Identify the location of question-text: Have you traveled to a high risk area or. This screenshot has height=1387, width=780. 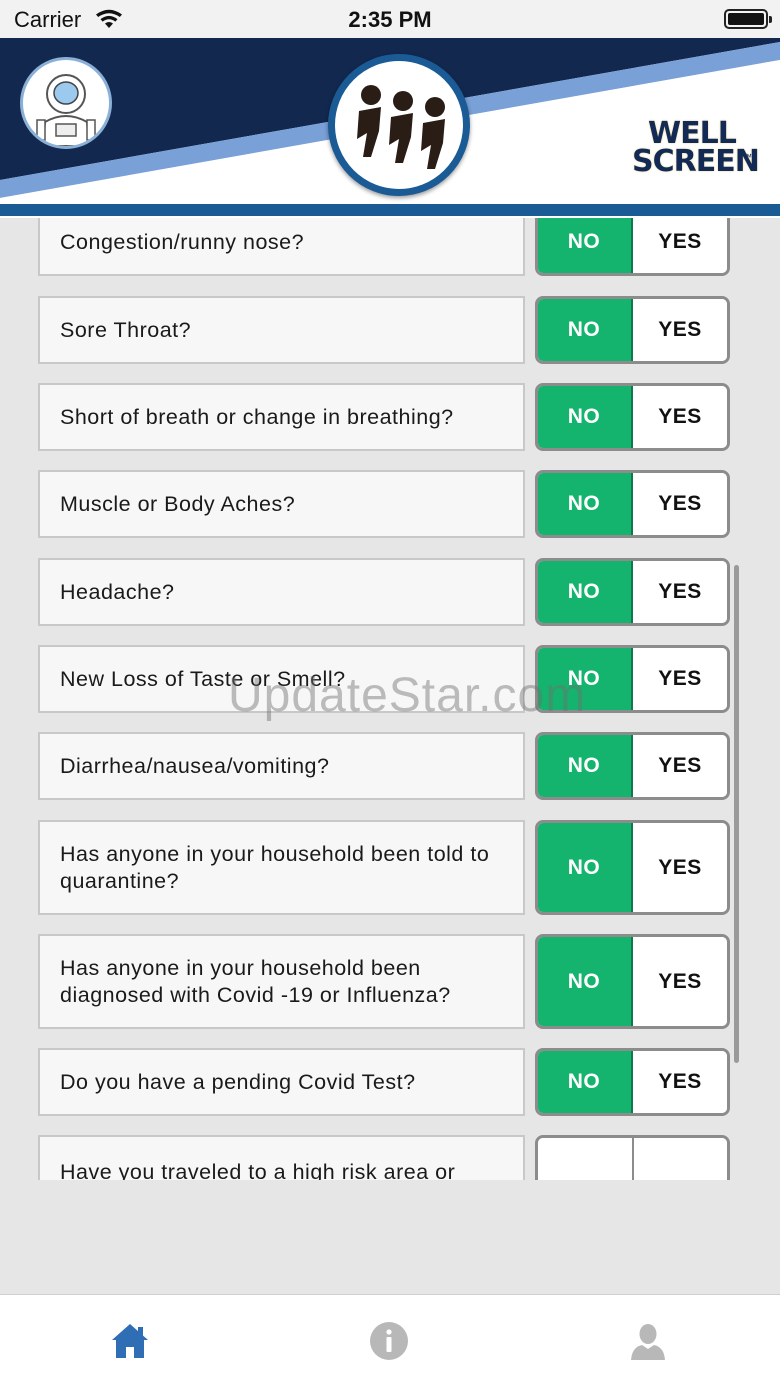
(281, 1157).